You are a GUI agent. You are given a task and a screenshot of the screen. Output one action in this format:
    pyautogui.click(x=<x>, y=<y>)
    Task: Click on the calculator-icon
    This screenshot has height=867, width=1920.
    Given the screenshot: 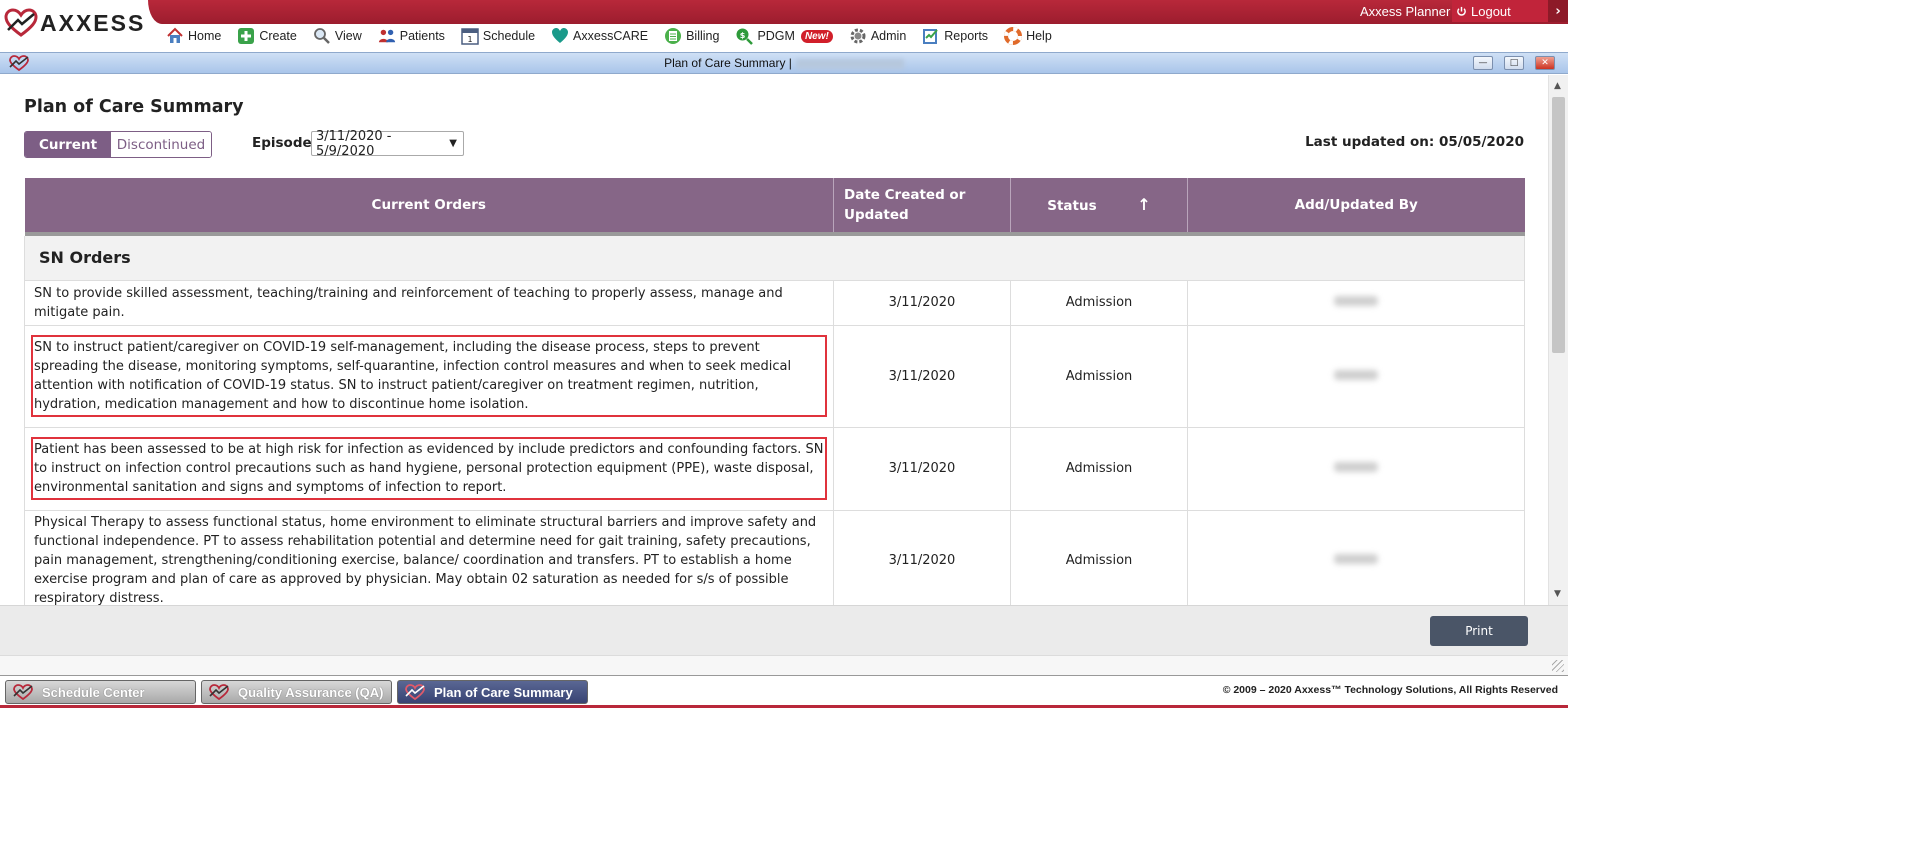 What is the action you would take?
    pyautogui.click(x=673, y=36)
    